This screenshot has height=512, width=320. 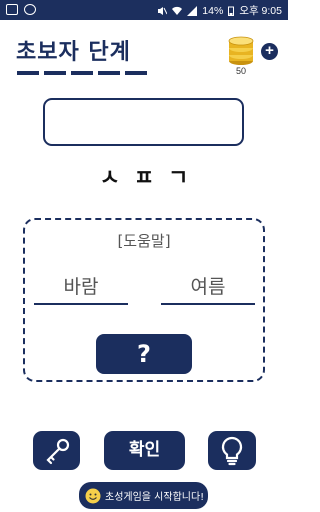 I want to click on progress-dashes, so click(x=82, y=73).